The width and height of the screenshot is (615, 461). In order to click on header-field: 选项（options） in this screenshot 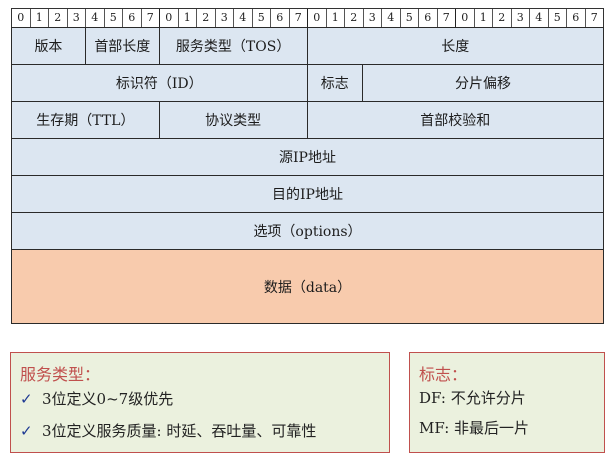, I will do `click(307, 232)`.